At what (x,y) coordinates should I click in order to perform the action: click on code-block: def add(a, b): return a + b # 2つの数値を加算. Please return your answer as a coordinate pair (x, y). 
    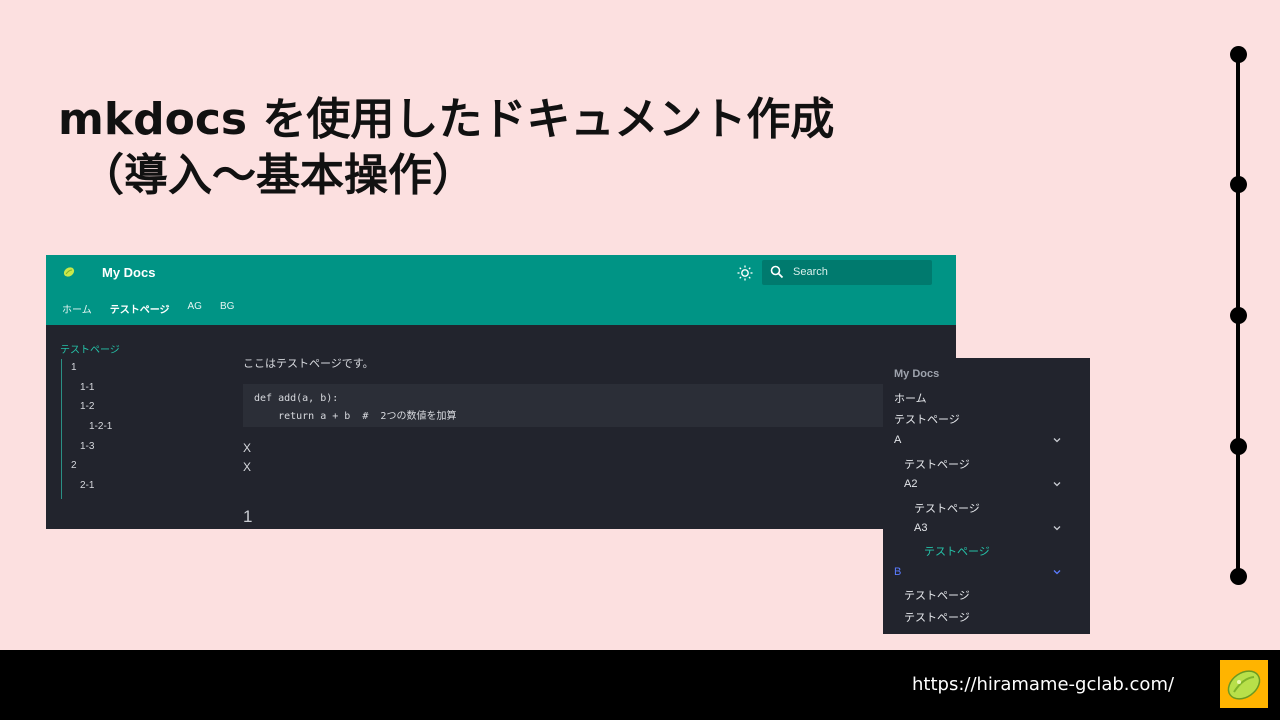
    Looking at the image, I should click on (568, 405).